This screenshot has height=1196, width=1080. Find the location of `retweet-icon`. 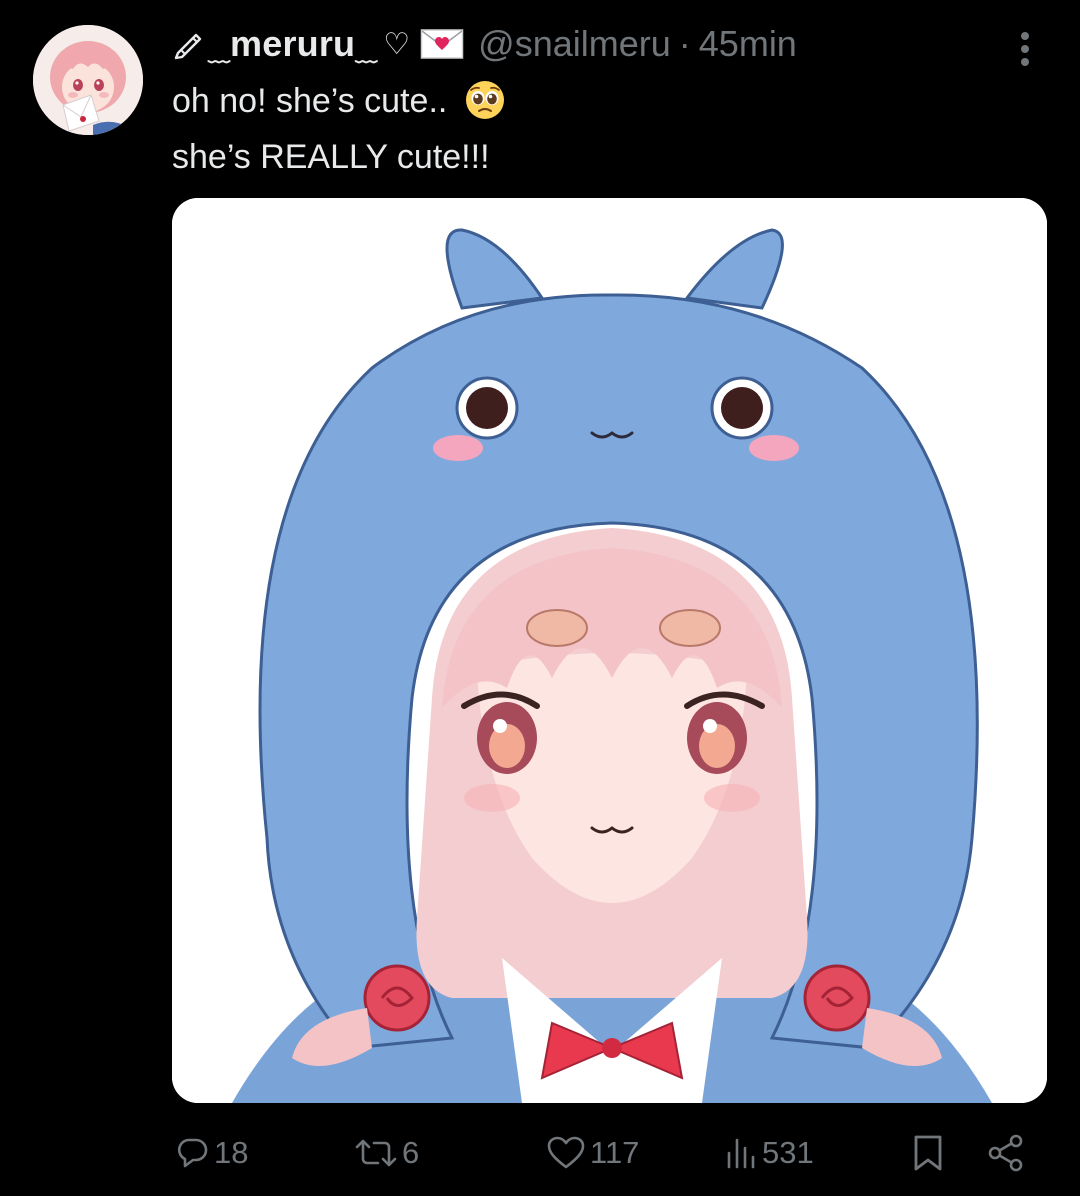

retweet-icon is located at coordinates (376, 1153).